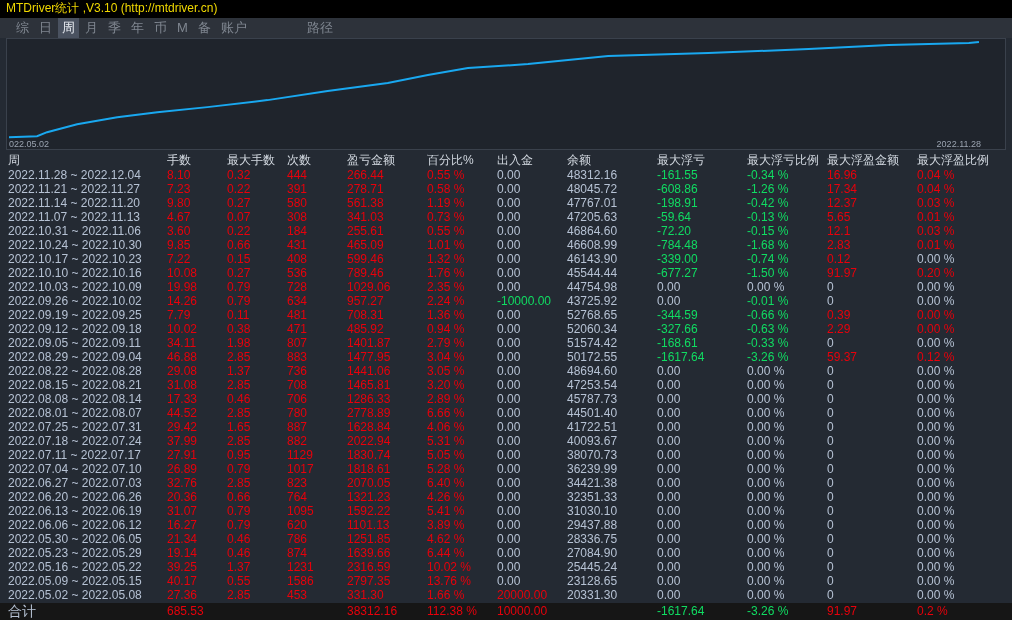 This screenshot has height=620, width=1012. What do you see at coordinates (446, 469) in the screenshot?
I see `table-cell: 5.28 %` at bounding box center [446, 469].